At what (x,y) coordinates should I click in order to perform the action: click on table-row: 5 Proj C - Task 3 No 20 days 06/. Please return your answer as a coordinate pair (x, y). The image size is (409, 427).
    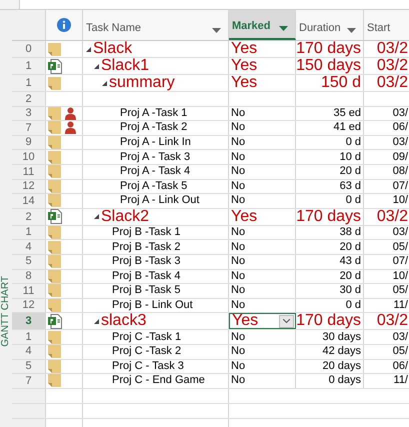
    Looking at the image, I should click on (210, 367).